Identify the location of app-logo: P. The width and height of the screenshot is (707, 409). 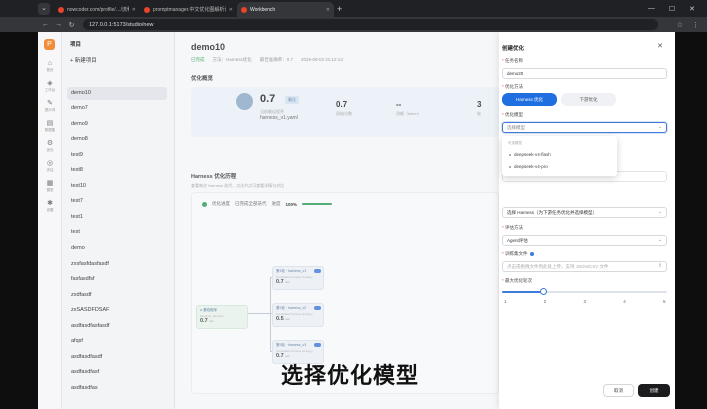
(49, 44).